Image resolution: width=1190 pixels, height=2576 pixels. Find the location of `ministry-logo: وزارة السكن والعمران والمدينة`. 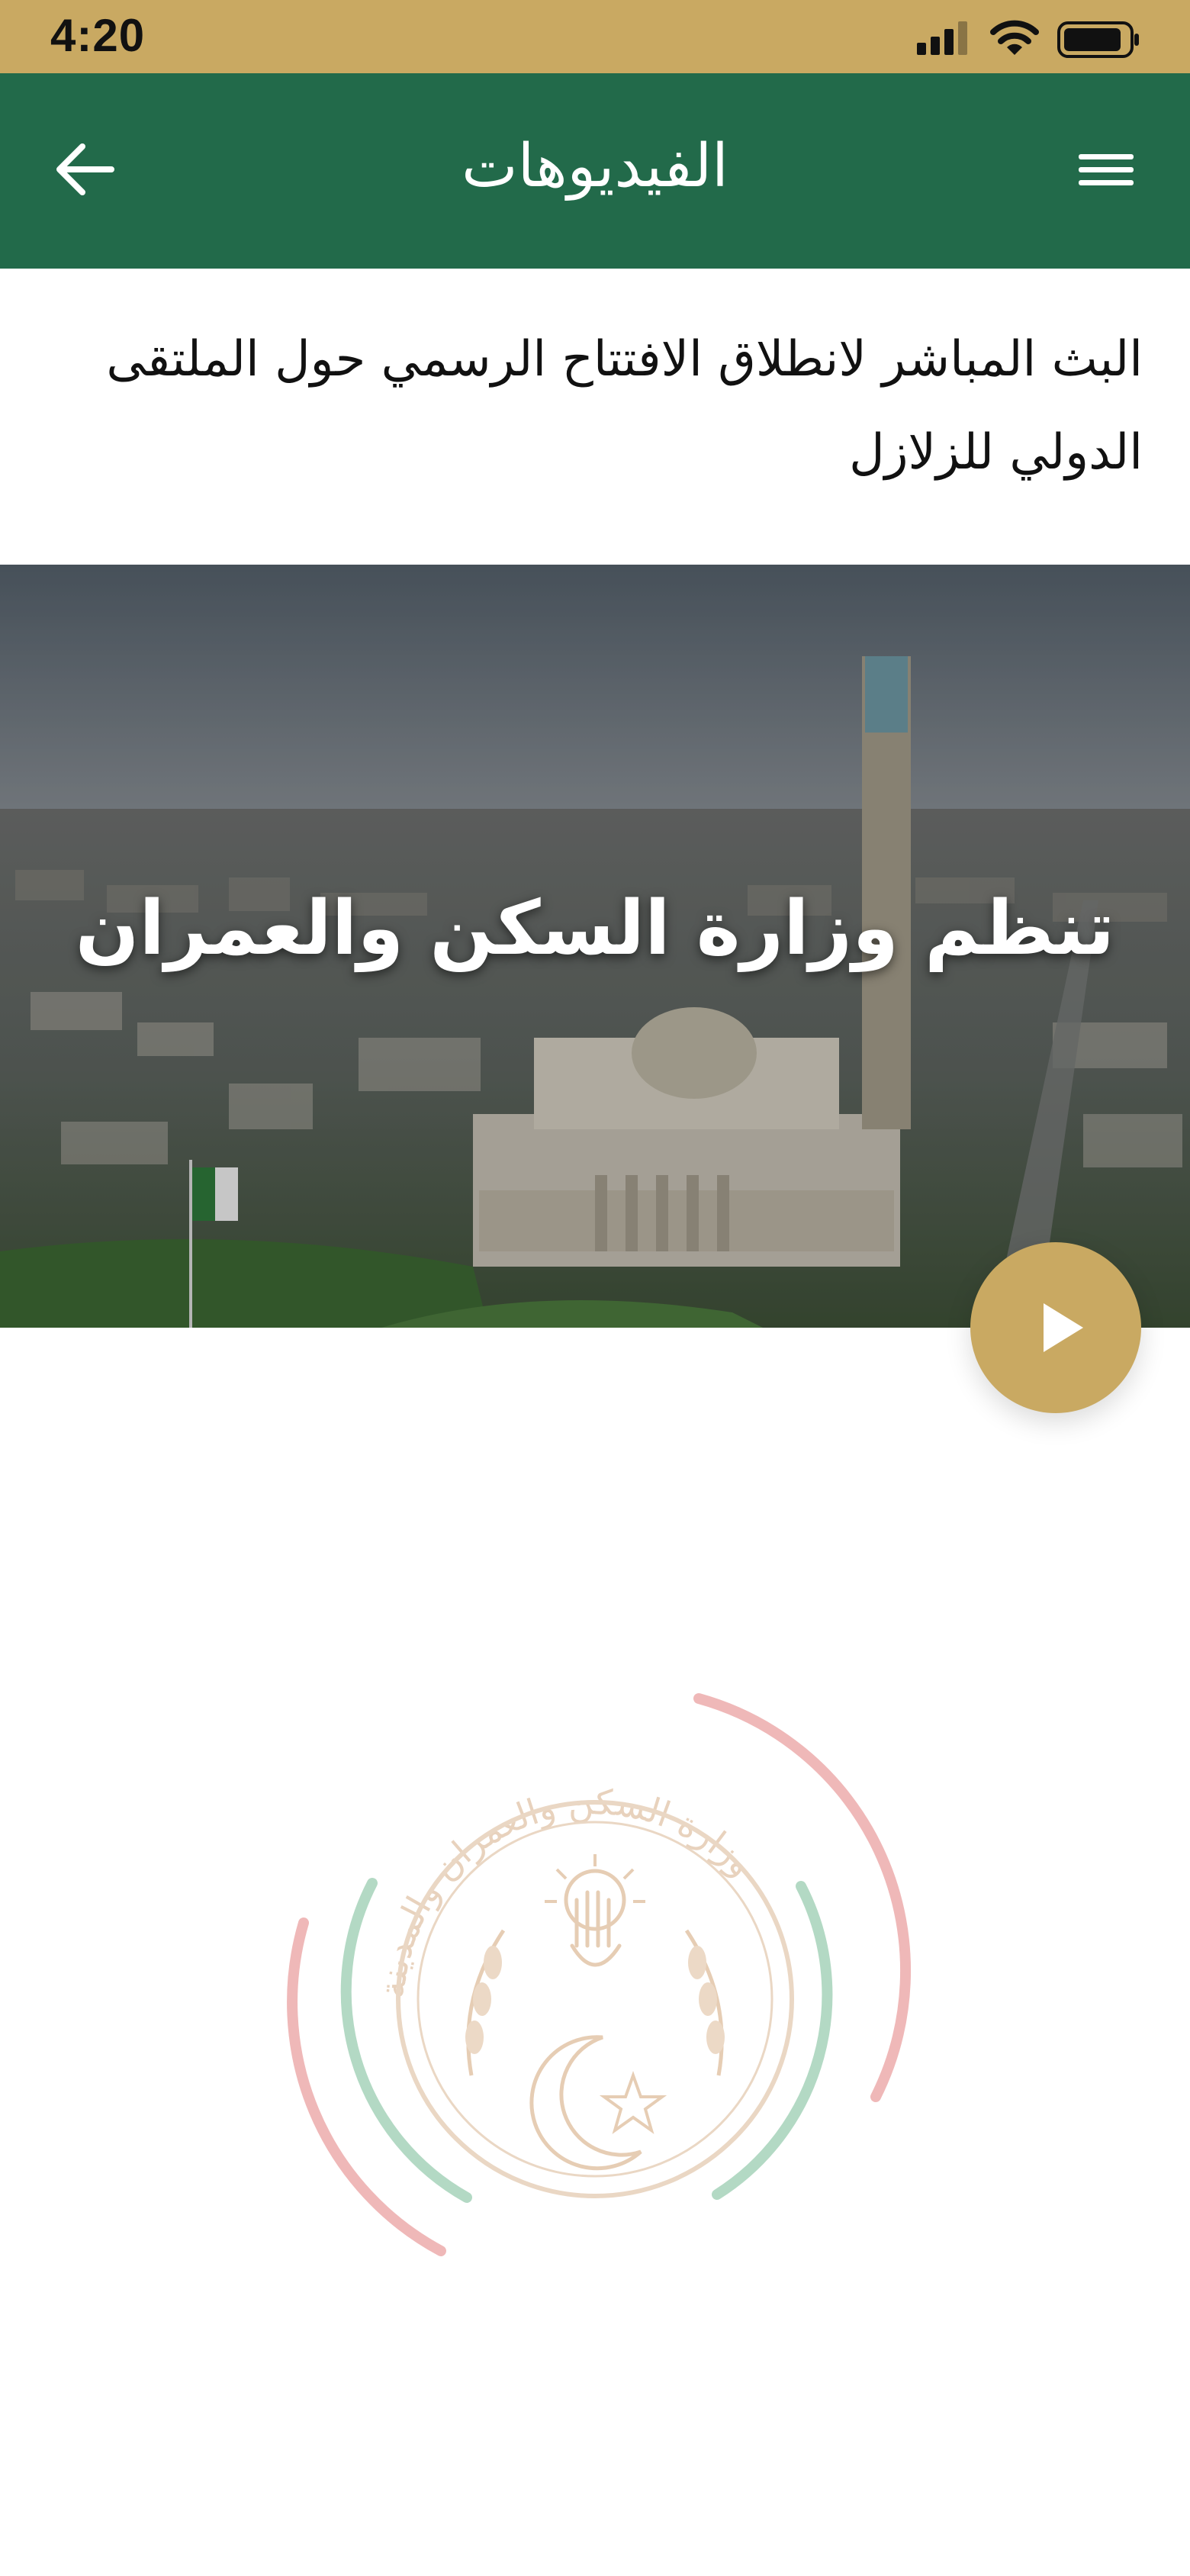

ministry-logo: وزارة السكن والعمران والمدينة is located at coordinates (595, 1984).